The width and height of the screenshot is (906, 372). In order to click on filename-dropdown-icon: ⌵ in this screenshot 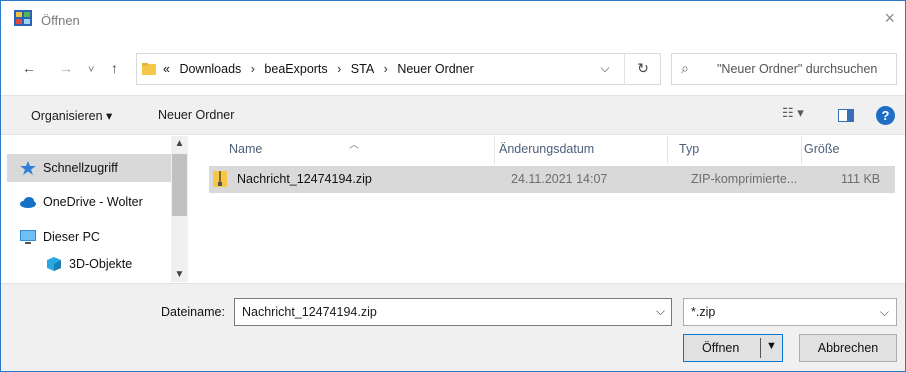, I will do `click(660, 311)`.